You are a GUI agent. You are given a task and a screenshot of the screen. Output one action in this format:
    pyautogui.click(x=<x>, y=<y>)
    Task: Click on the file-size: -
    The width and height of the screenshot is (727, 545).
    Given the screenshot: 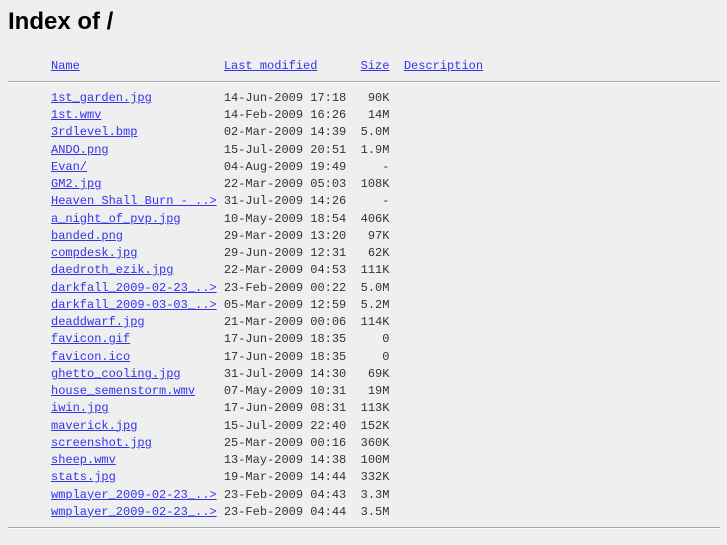 What is the action you would take?
    pyautogui.click(x=386, y=166)
    